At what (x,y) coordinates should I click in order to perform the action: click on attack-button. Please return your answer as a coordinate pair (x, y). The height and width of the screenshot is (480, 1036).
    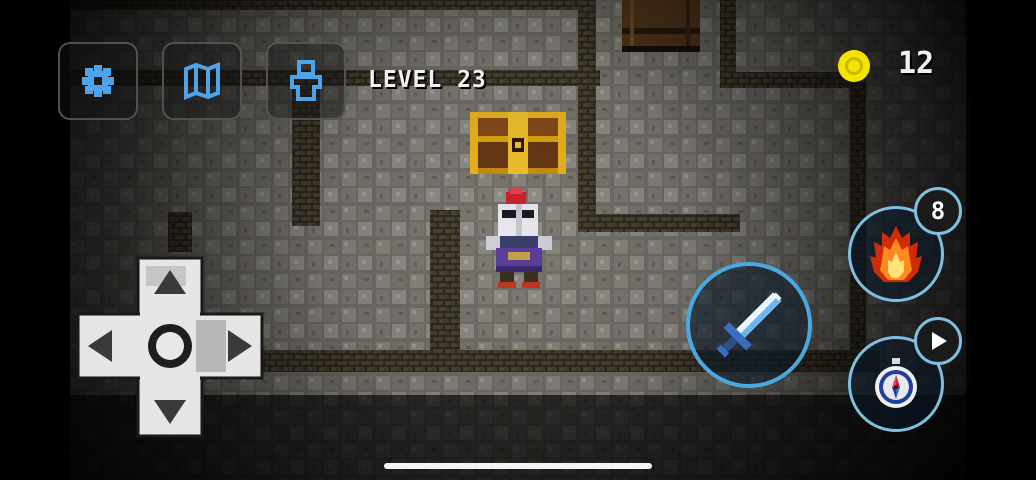
    Looking at the image, I should click on (749, 325).